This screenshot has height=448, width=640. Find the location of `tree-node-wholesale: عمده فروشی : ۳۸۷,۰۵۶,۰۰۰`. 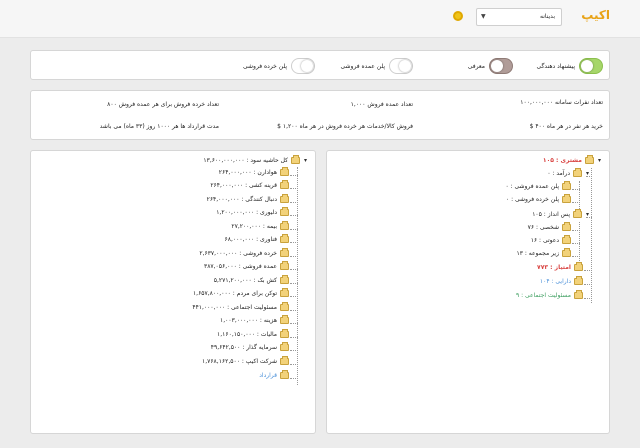

tree-node-wholesale: عمده فروشی : ۳۸۷,۰۵۶,۰۰۰ is located at coordinates (246, 265).